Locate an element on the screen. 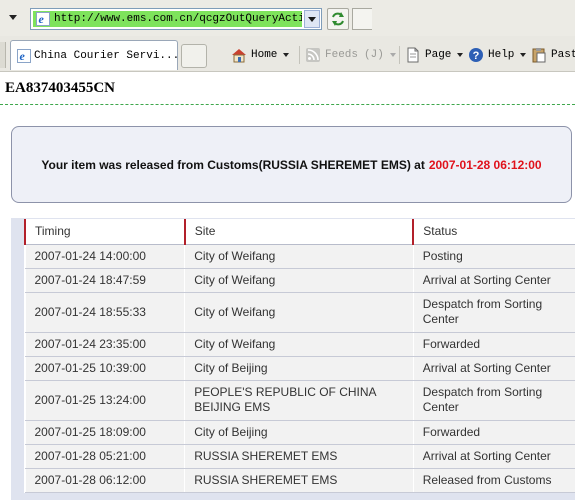 This screenshot has height=501, width=575. column-header-timing: Timing is located at coordinates (104, 232).